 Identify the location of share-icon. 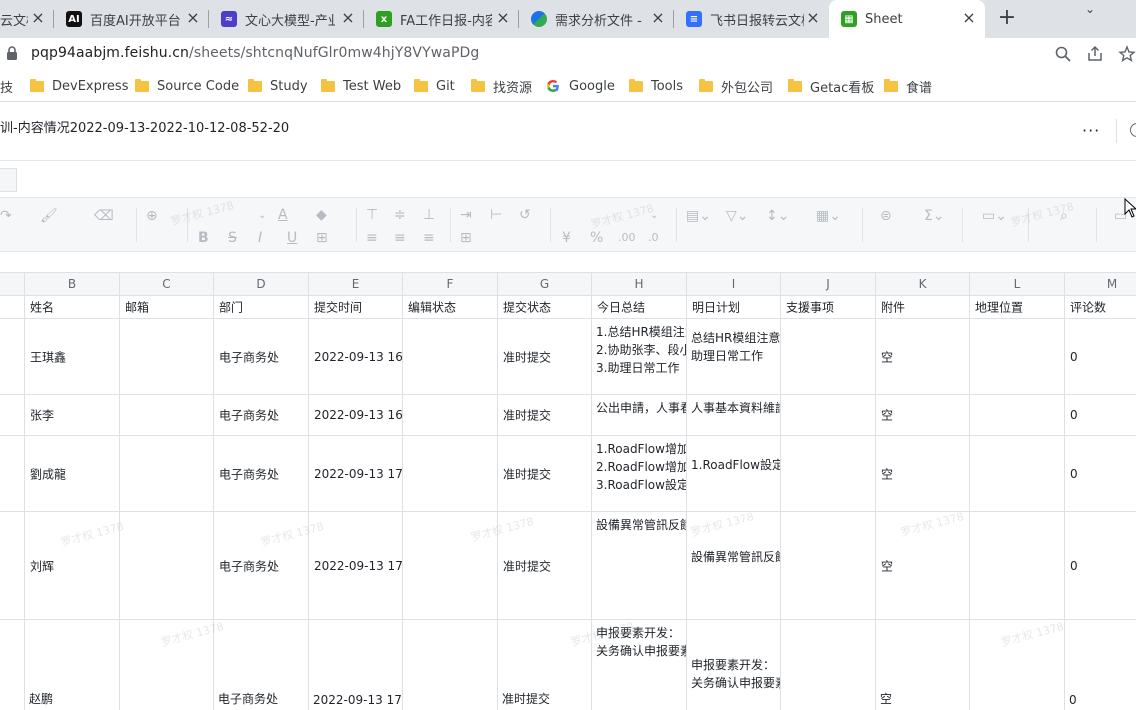
(1095, 54).